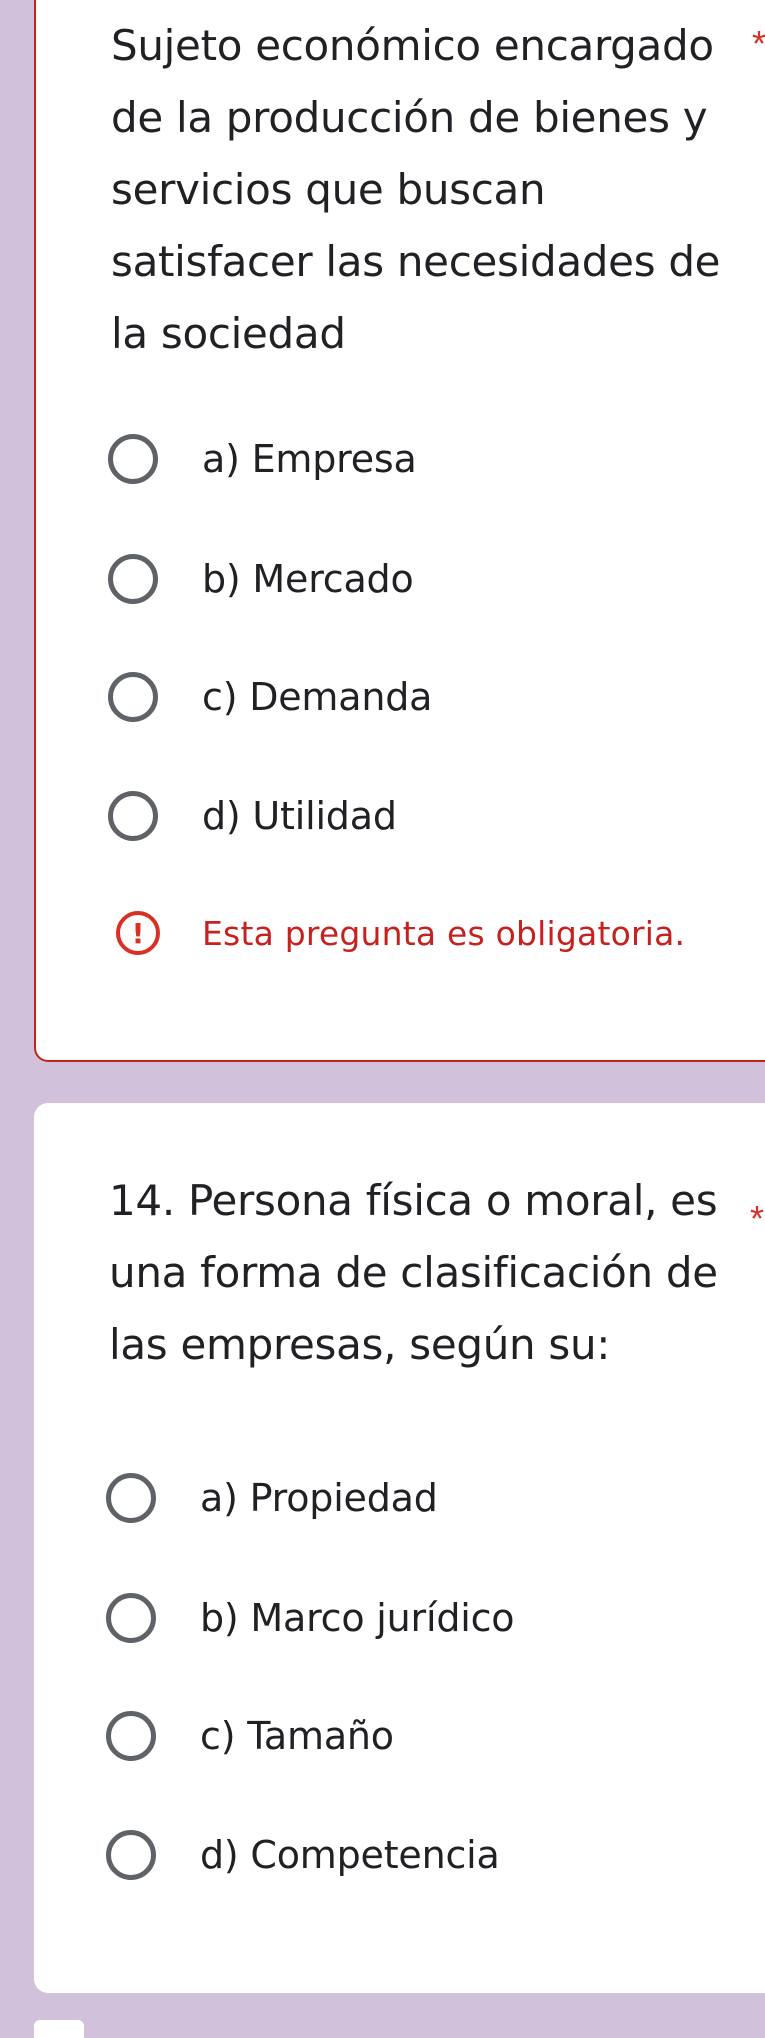 This screenshot has width=765, height=2038. I want to click on option-utilidad: d) Utilidad, so click(408, 816).